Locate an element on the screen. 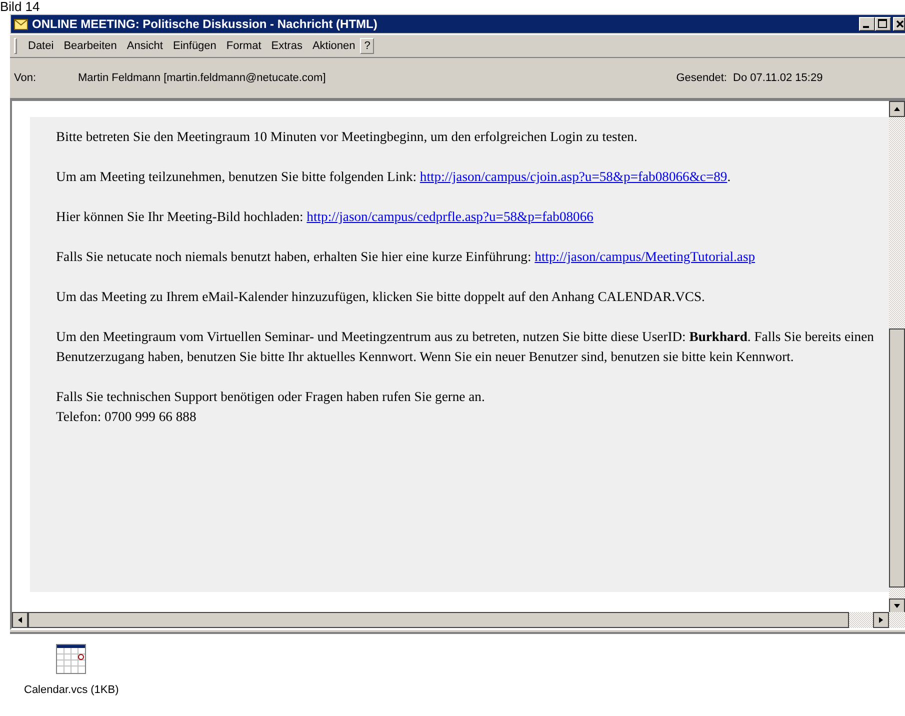 Image resolution: width=905 pixels, height=716 pixels. message-paragraph: Bitte betreten Sie den Meetingraum 10 Minuten vor Meetingbeginn, um den erfolgreichen Login zu testen. is located at coordinates (347, 137).